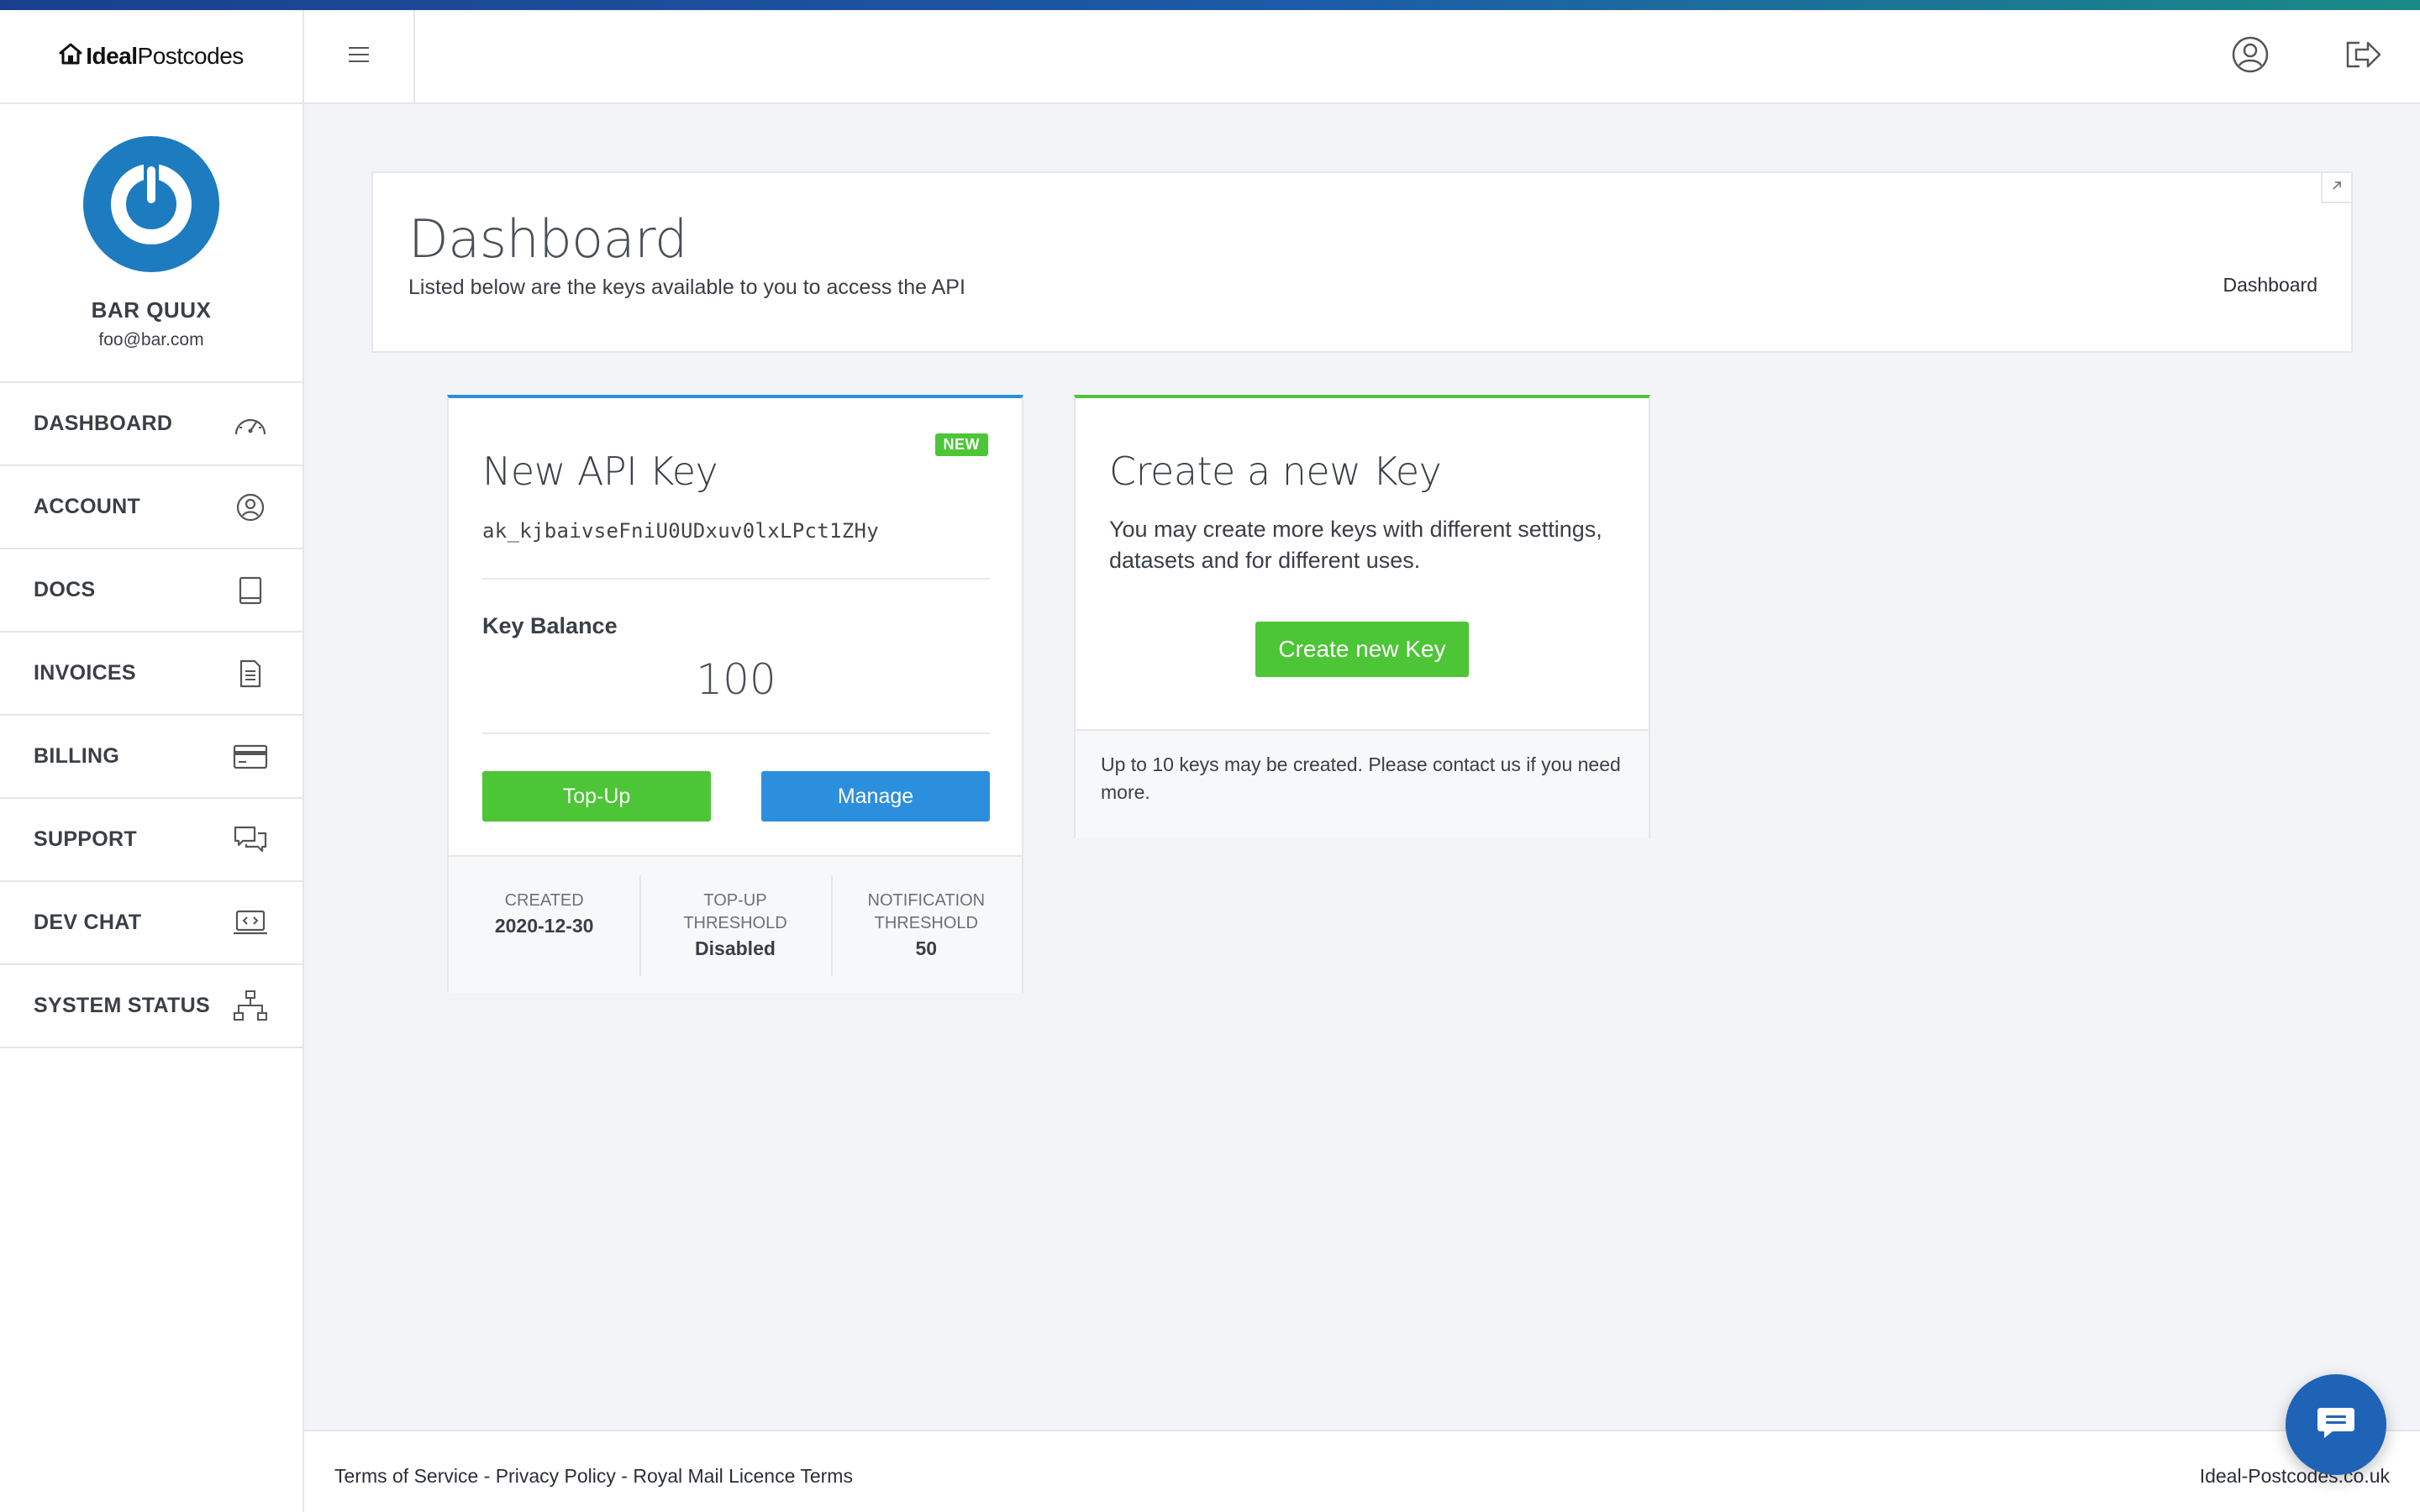  Describe the element at coordinates (2270, 285) in the screenshot. I see `breadcrumb: Dashboard` at that location.